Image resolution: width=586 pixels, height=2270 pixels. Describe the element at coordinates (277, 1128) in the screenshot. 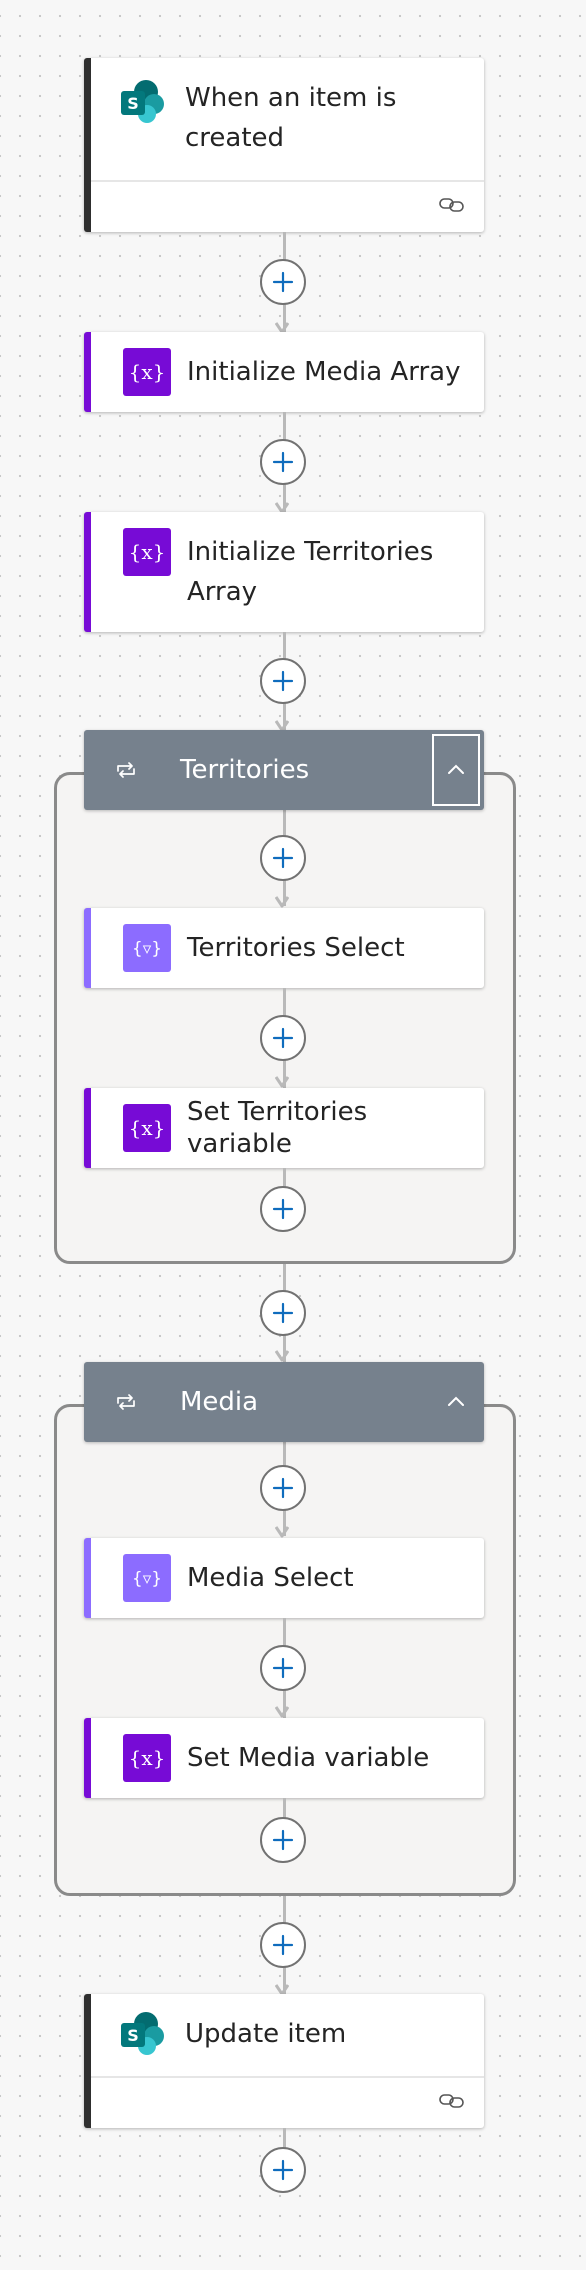

I see `set-territories-title: Set Territories variable` at that location.